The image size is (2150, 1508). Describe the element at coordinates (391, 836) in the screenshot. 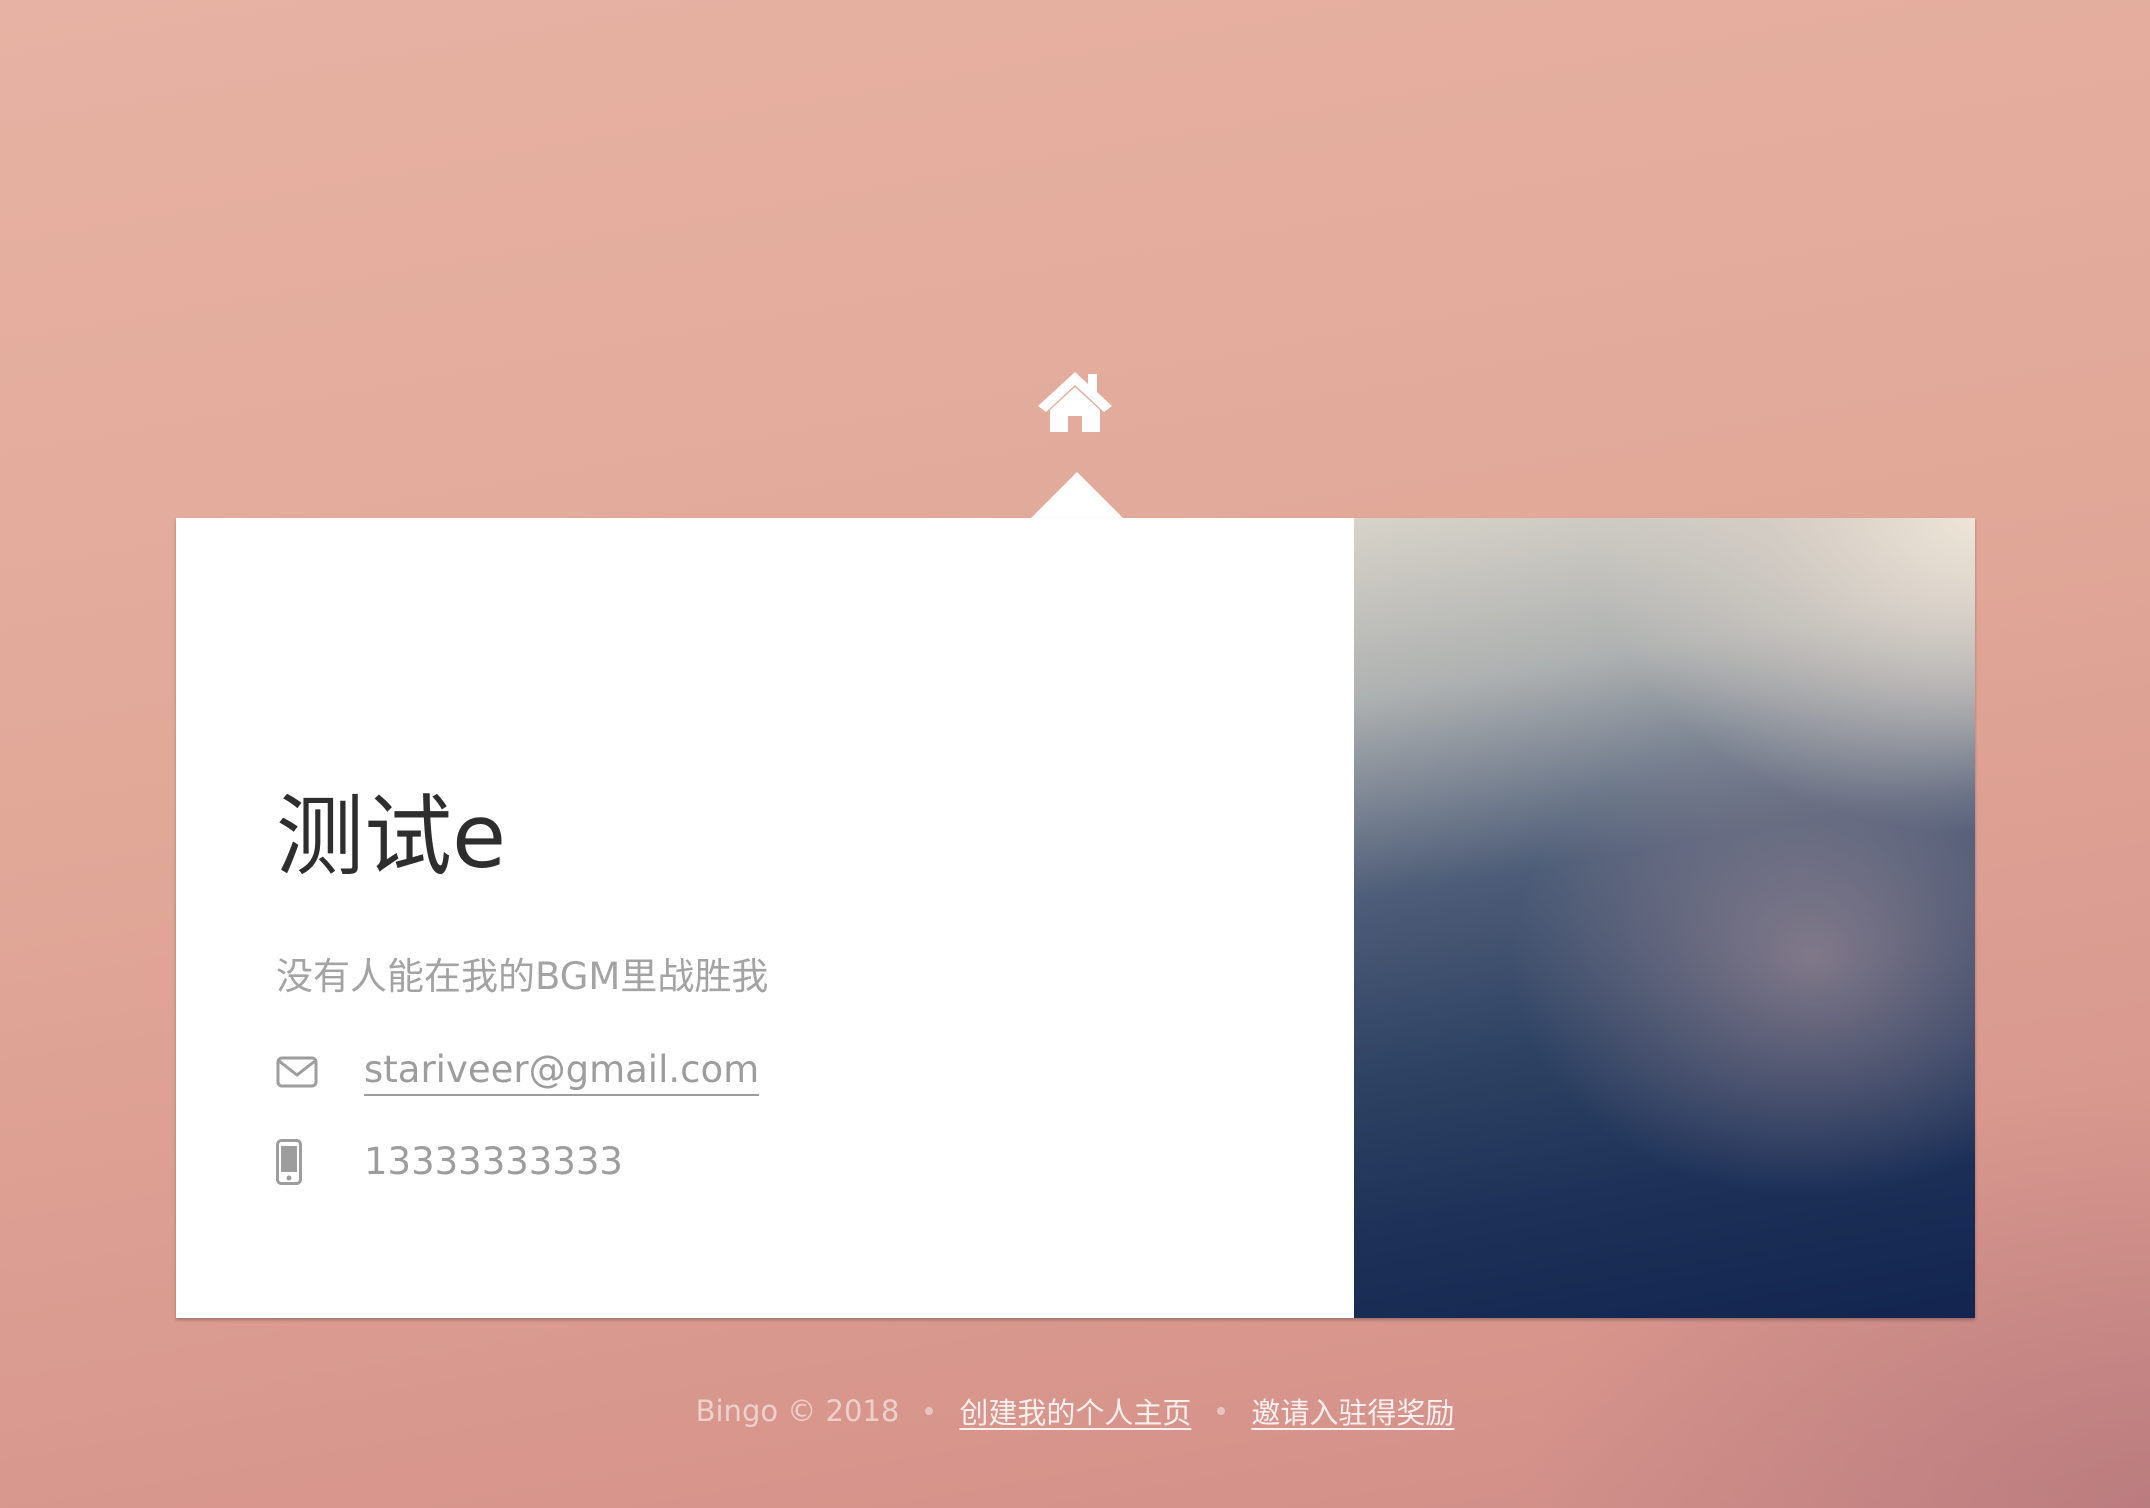

I see `profile-name: 测试e` at that location.